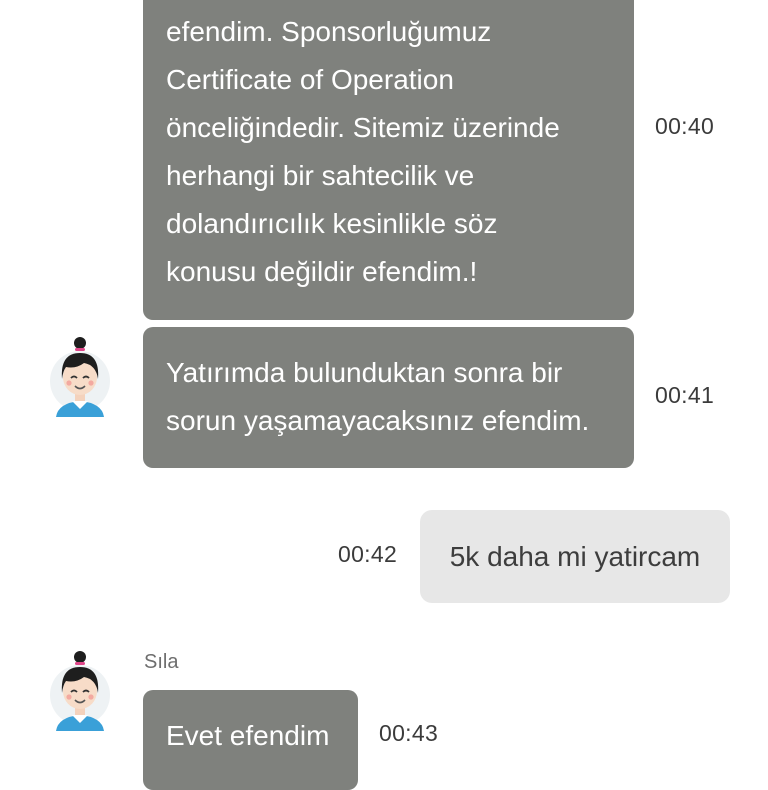 This screenshot has width=768, height=790. I want to click on message-line: Evet efendim, so click(248, 735).